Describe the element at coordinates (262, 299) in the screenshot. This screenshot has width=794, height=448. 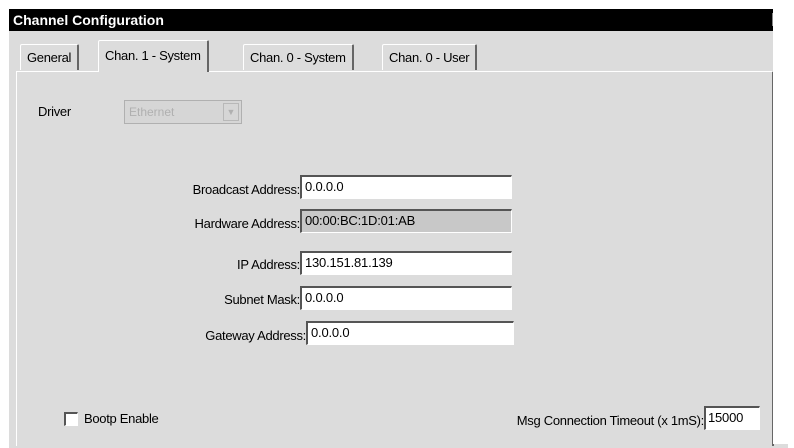
I see `subnet-mask-label: Subnet Mask:` at that location.